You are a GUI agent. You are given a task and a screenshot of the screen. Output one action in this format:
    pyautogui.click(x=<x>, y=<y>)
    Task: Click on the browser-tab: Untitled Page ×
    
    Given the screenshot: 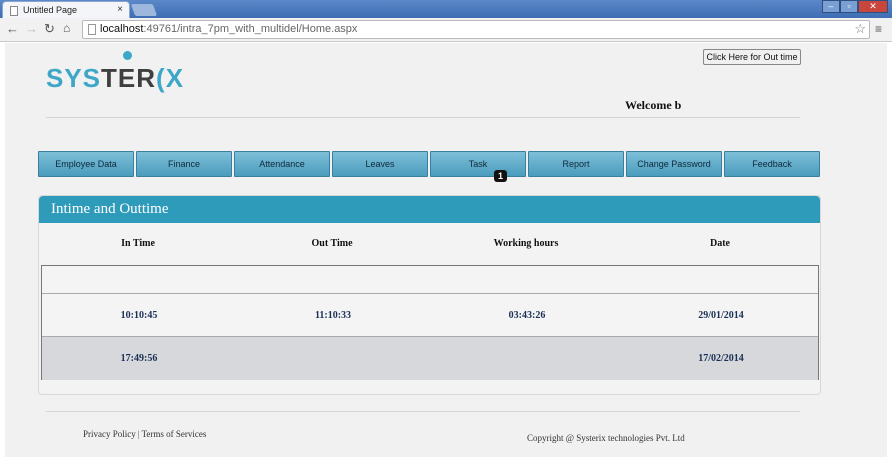 What is the action you would take?
    pyautogui.click(x=66, y=9)
    